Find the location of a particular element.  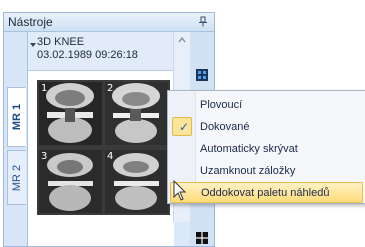

tab-mr-2: MR 2 is located at coordinates (16, 177).